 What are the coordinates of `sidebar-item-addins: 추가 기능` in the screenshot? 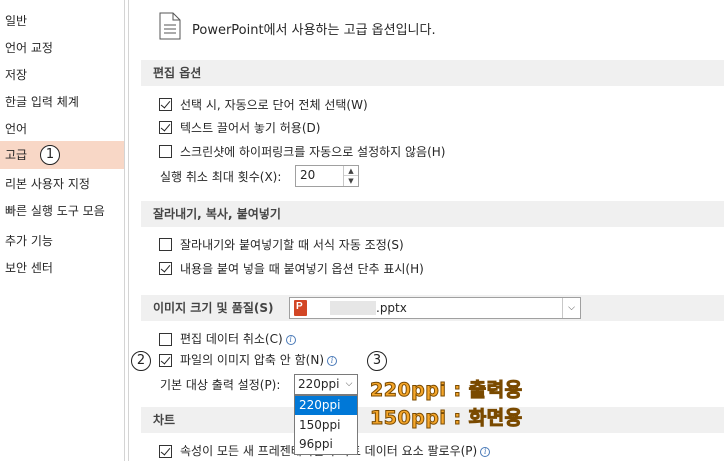 It's located at (62, 241).